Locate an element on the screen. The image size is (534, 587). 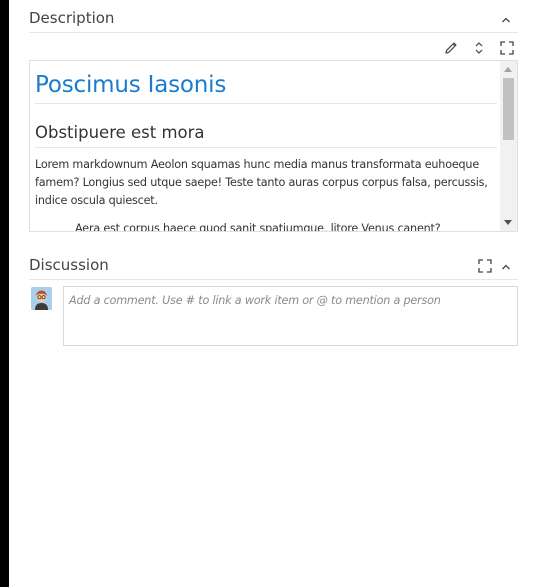
discussion-divider is located at coordinates (273, 279).